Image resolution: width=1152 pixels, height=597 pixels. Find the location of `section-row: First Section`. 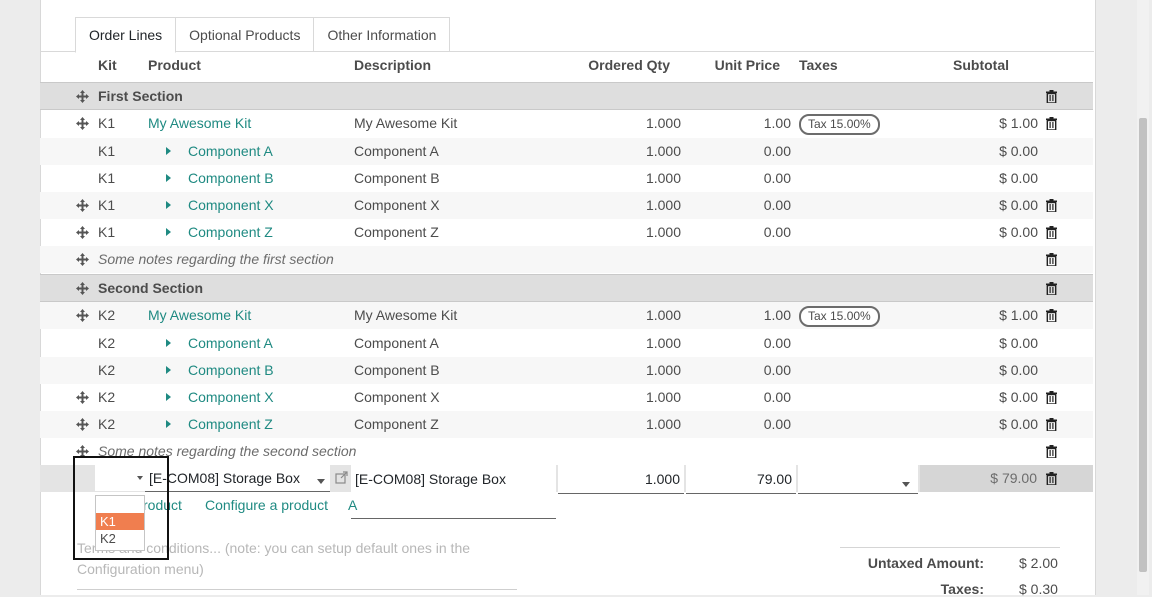

section-row: First Section is located at coordinates (566, 96).